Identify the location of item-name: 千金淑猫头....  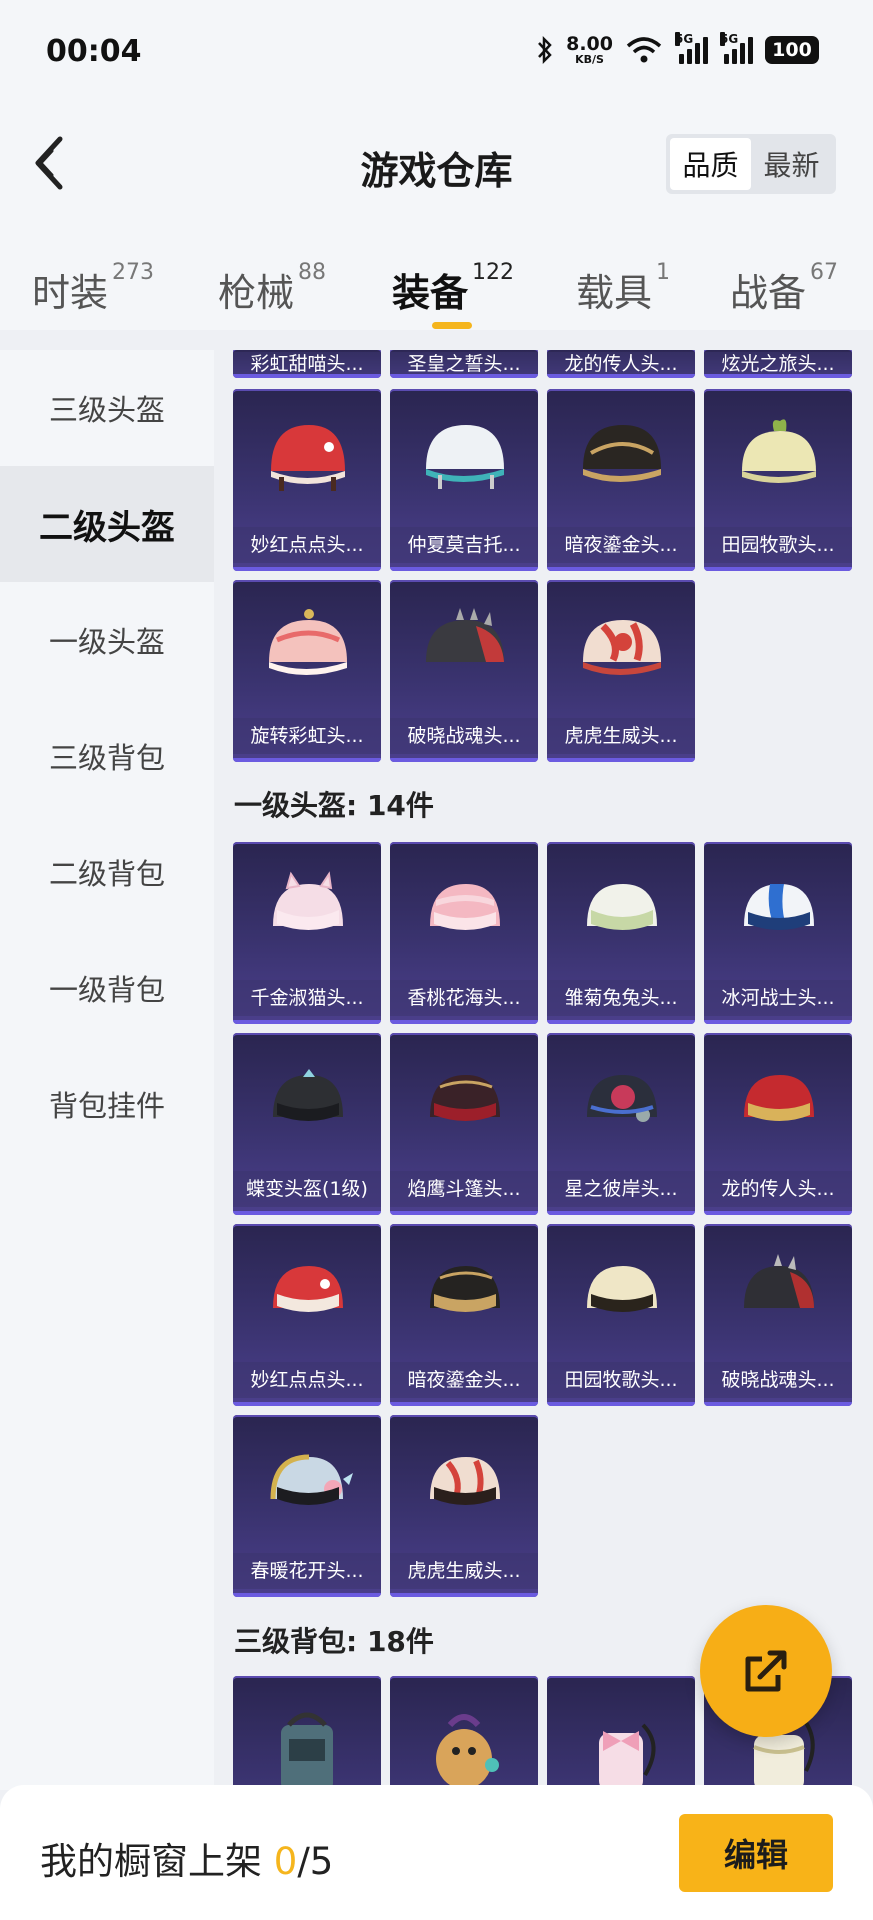
(307, 998).